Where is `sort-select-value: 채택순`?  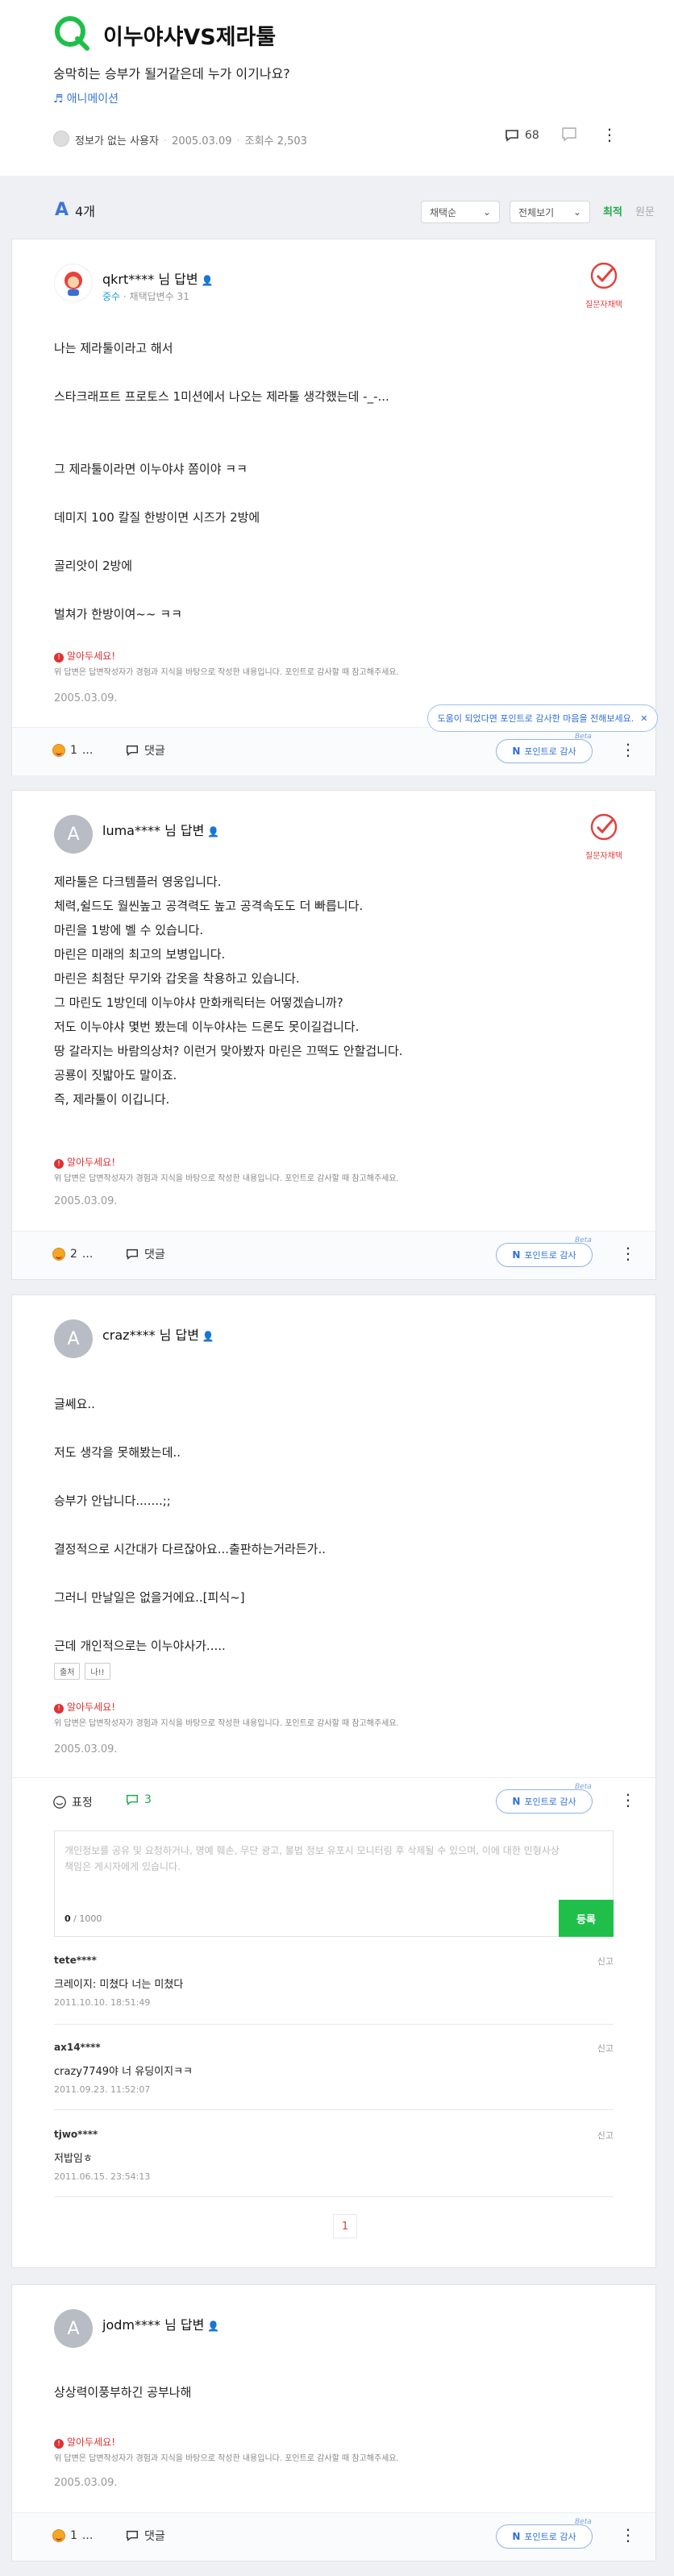 sort-select-value: 채택순 is located at coordinates (443, 212).